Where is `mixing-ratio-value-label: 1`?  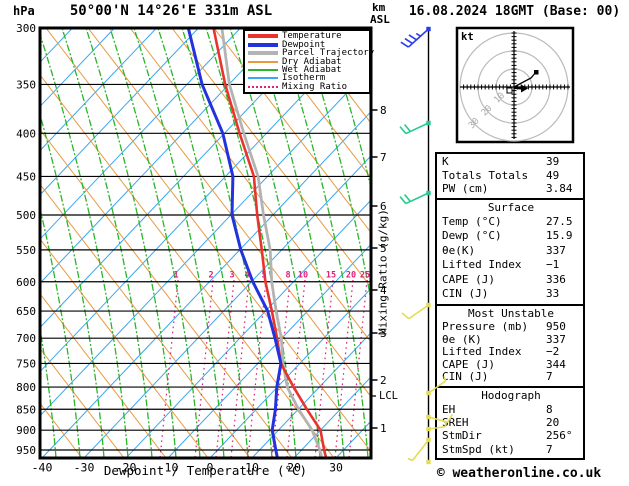
mixing-ratio-value-label: 1 is located at coordinates (175, 276).